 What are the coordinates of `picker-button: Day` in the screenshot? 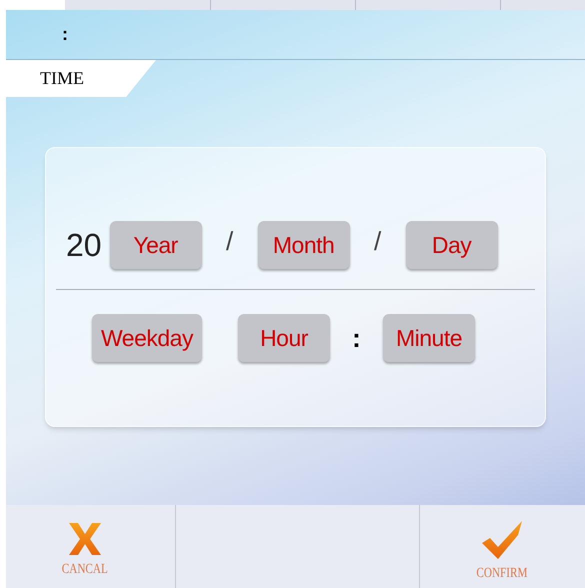 It's located at (452, 245).